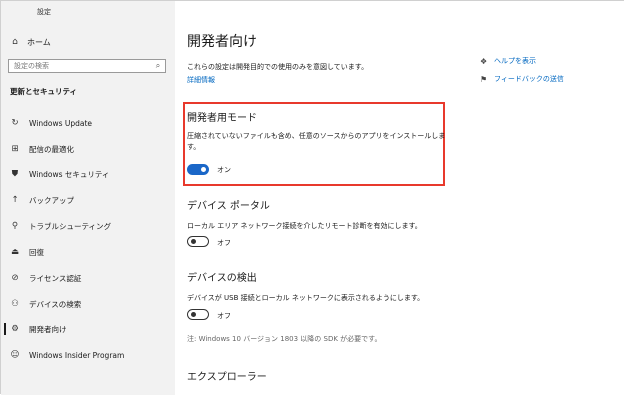  I want to click on help-link: ヘルプを表示, so click(515, 61).